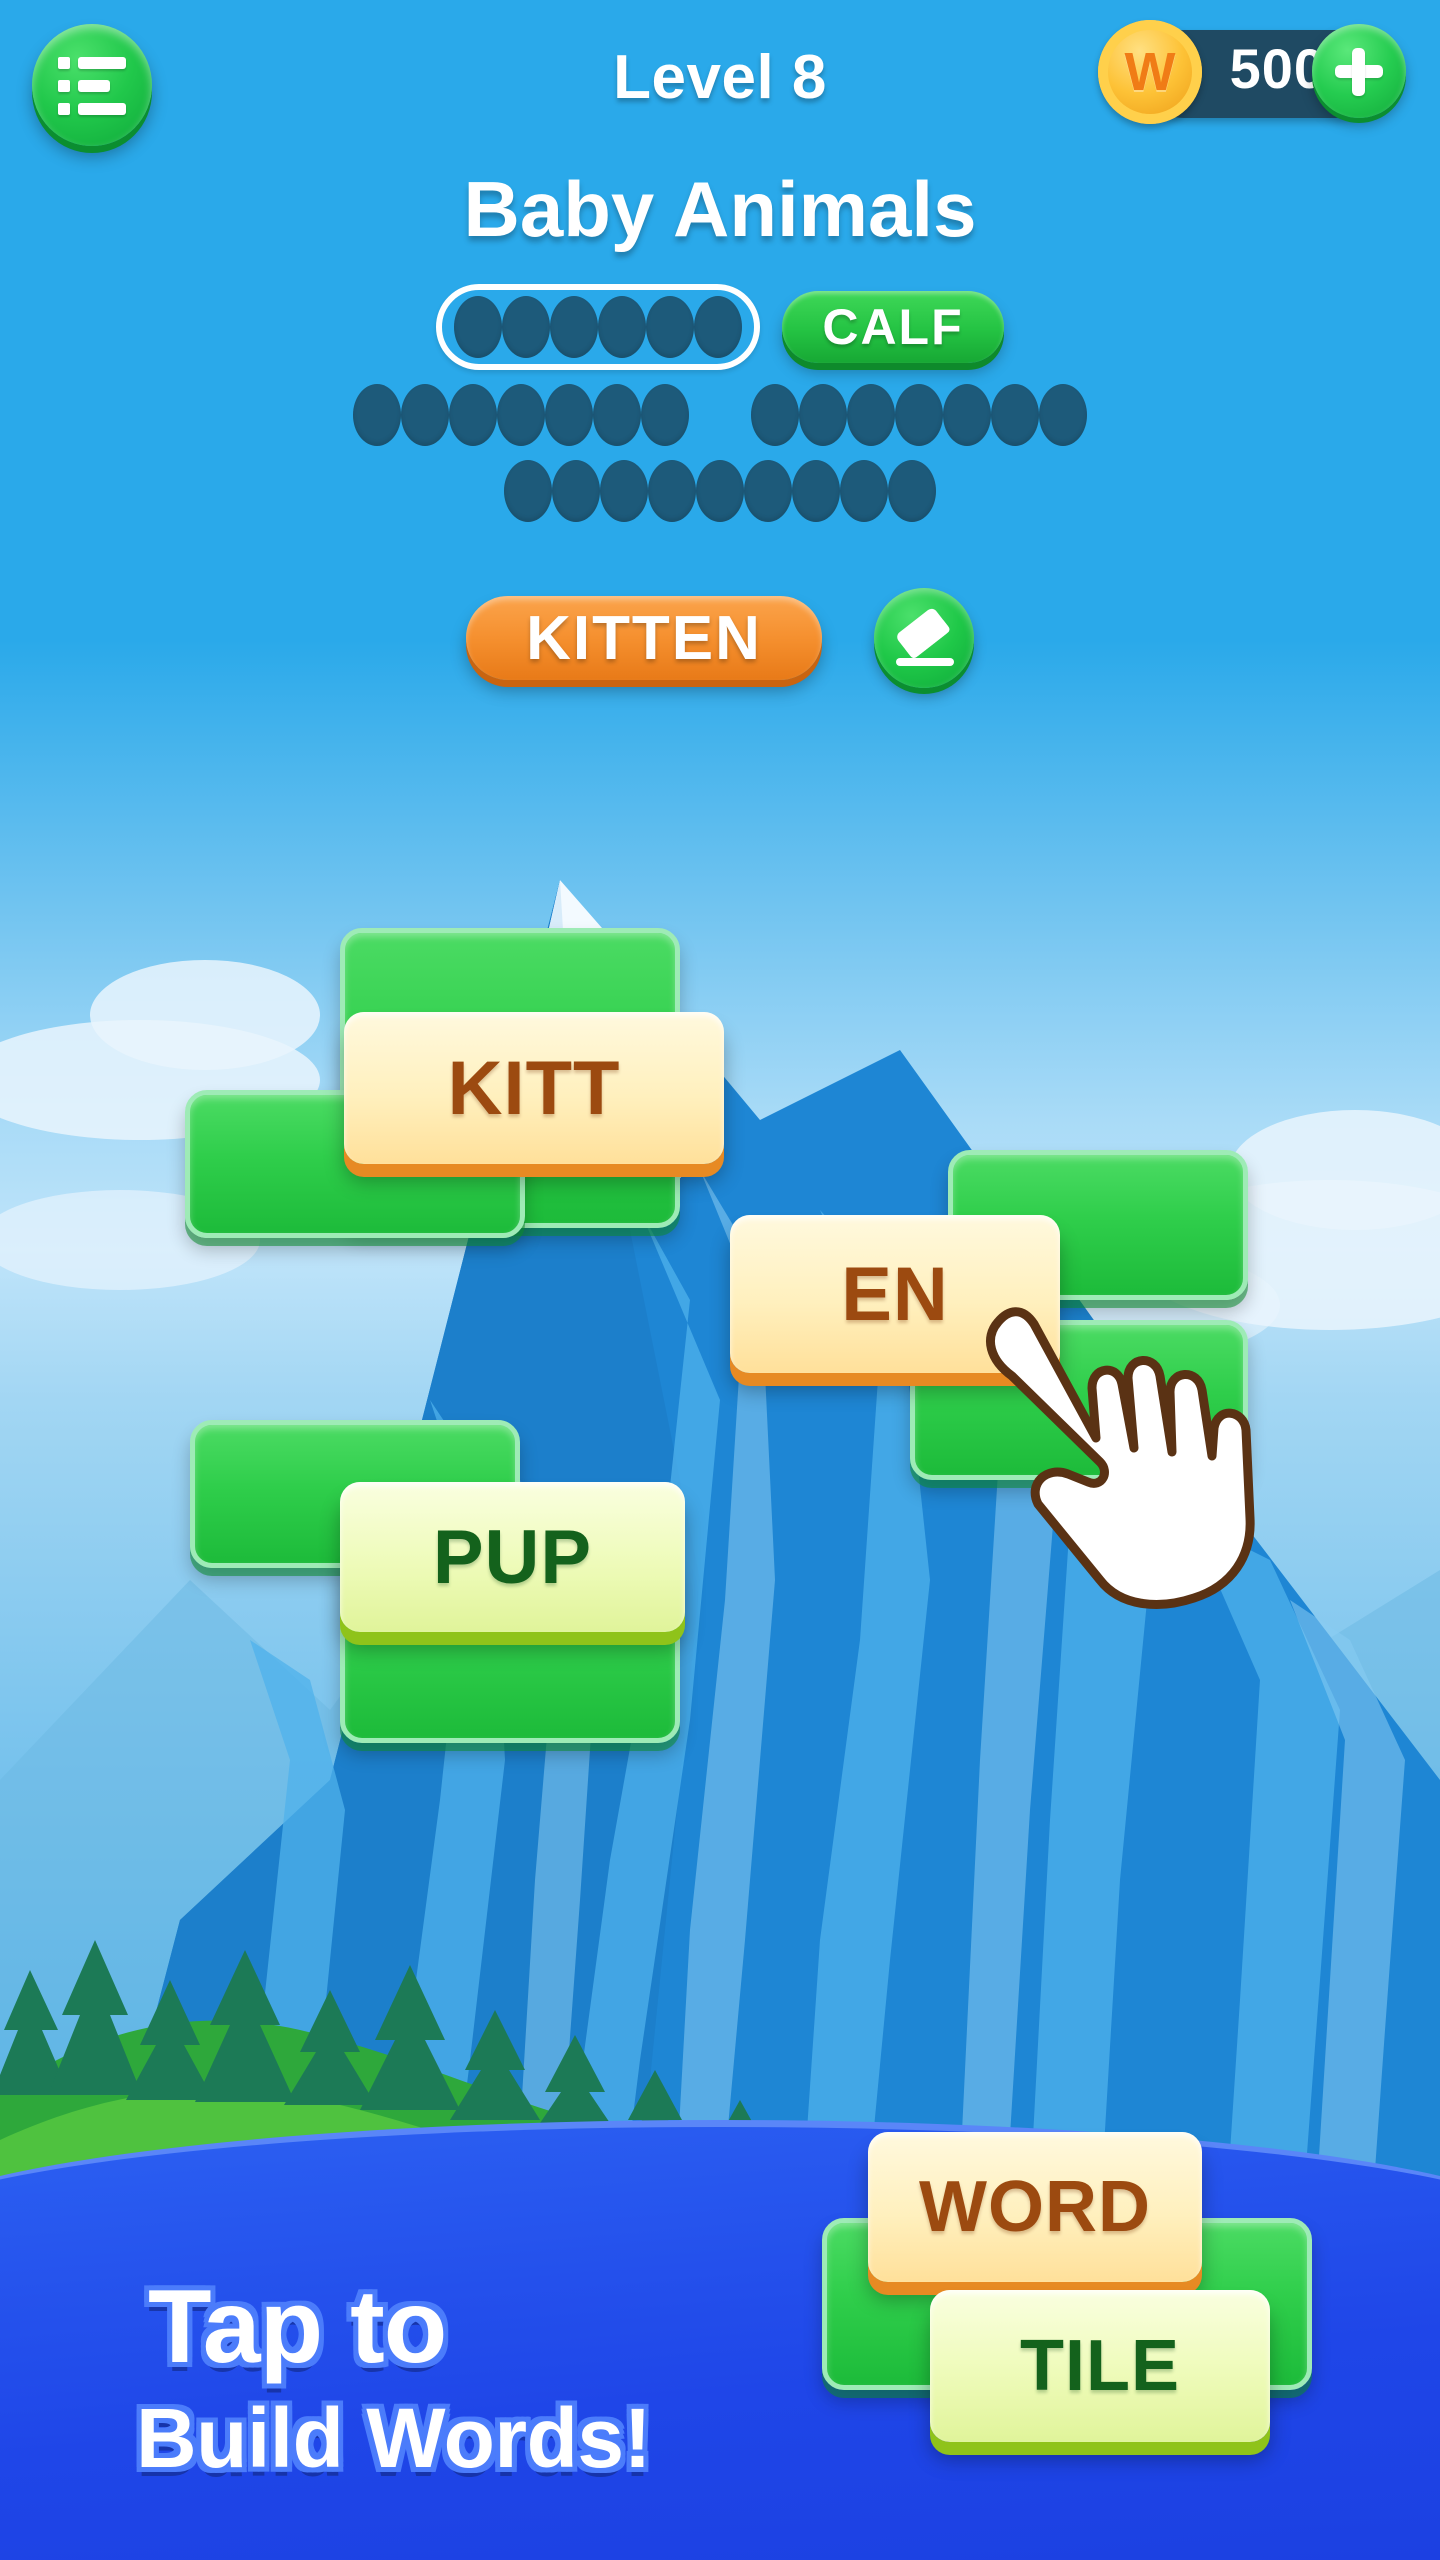 The width and height of the screenshot is (1440, 2560). I want to click on current-guess-row: KITTEN, so click(720, 638).